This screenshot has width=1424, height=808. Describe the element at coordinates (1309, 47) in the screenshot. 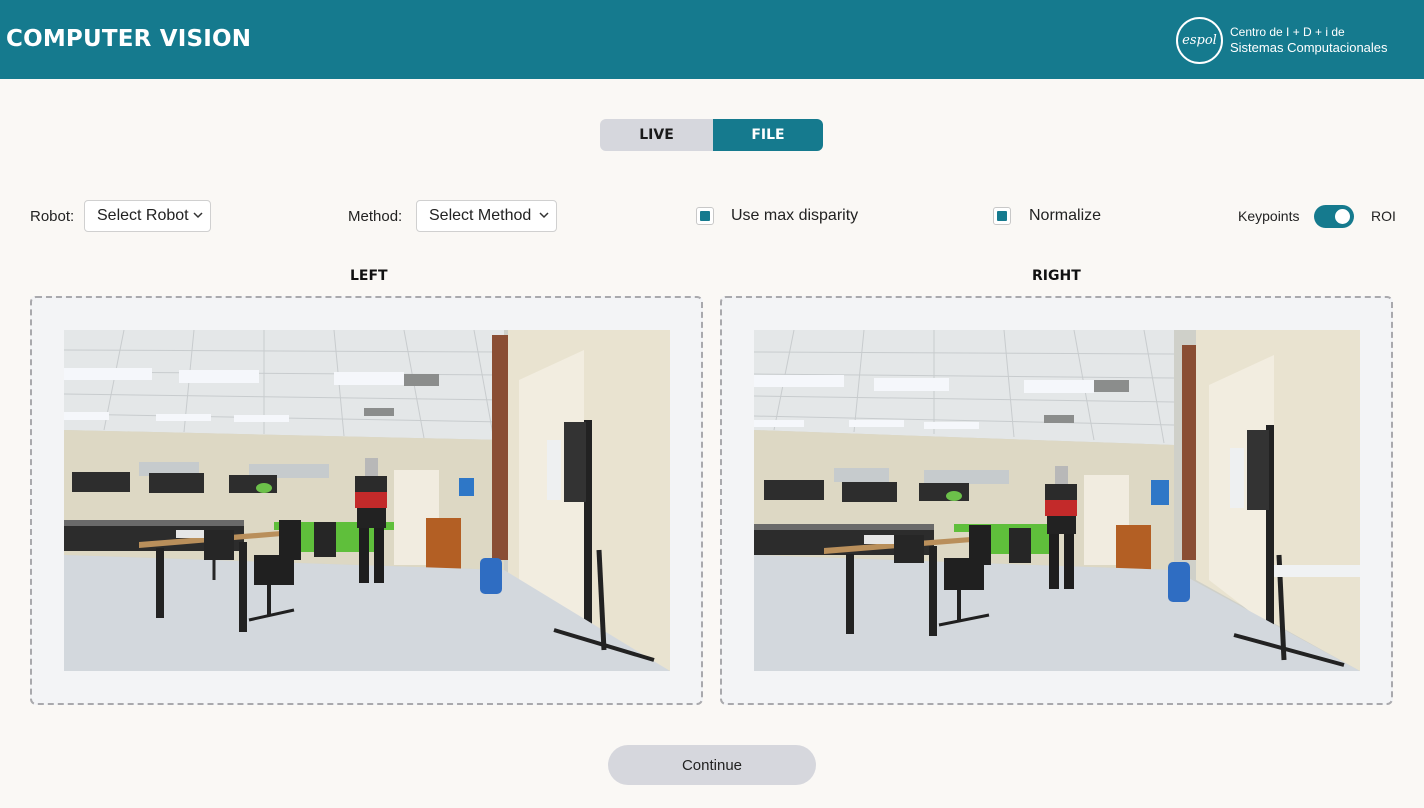

I see `logo-text-line2: Sistemas Computacionales` at that location.